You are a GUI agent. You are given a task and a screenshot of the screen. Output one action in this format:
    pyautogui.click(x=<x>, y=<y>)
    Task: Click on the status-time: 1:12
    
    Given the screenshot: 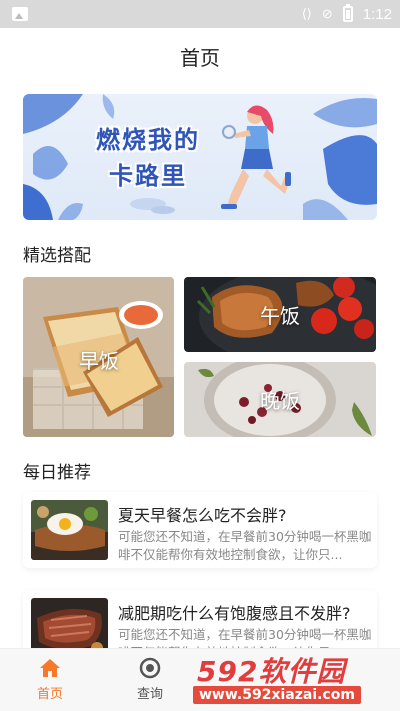 What is the action you would take?
    pyautogui.click(x=377, y=14)
    